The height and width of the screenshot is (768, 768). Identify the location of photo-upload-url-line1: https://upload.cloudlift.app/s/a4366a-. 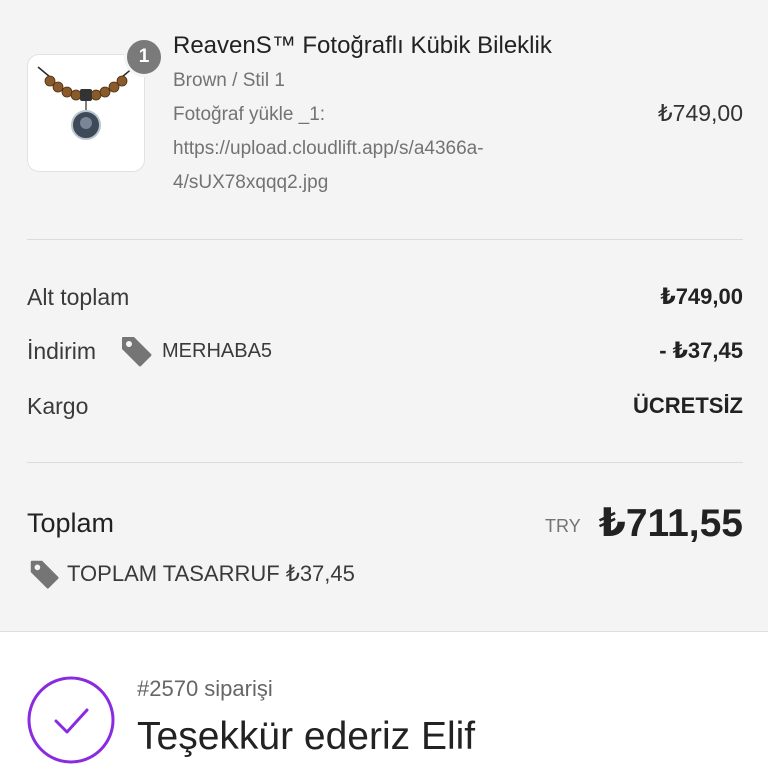
(328, 148).